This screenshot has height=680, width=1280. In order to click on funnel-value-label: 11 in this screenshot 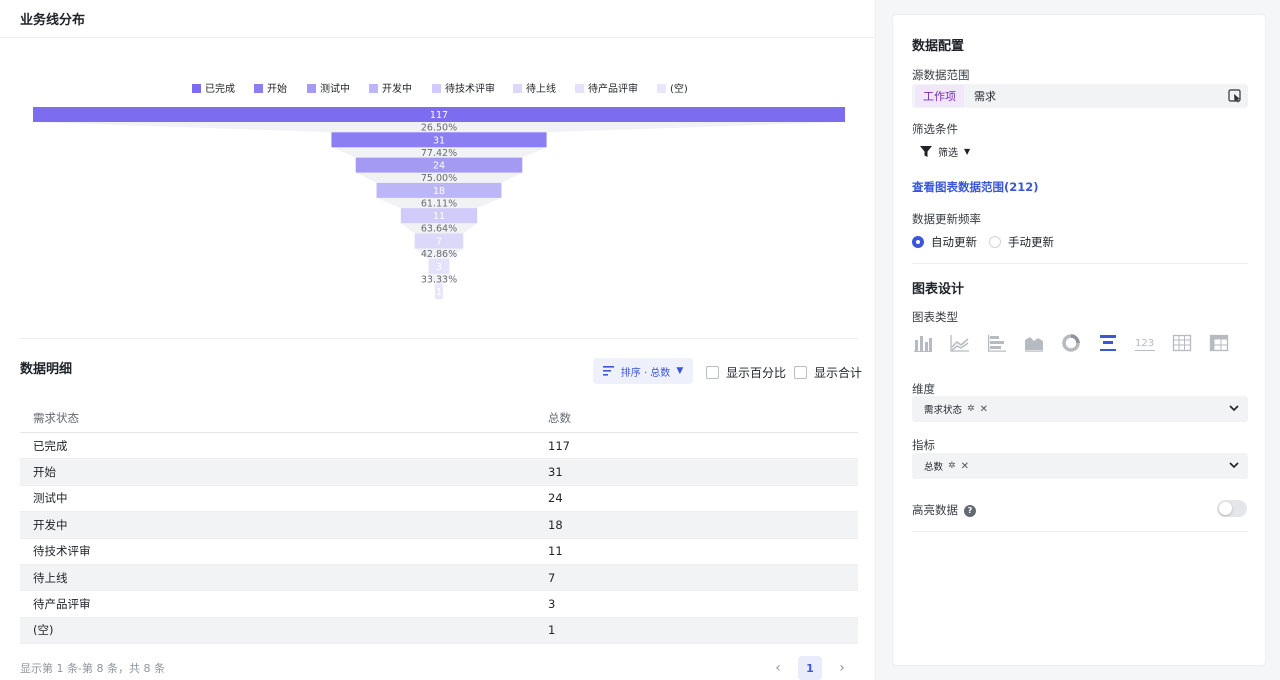, I will do `click(439, 216)`.